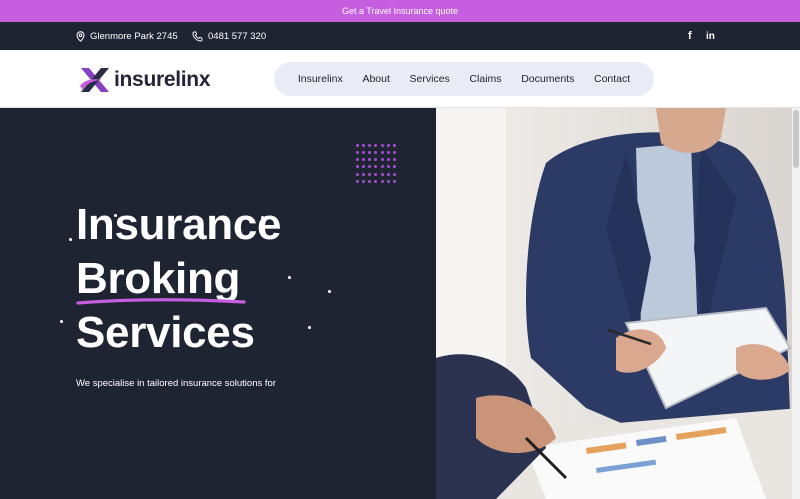 This screenshot has height=499, width=800. What do you see at coordinates (710, 36) in the screenshot?
I see `linkedin-icon: in` at bounding box center [710, 36].